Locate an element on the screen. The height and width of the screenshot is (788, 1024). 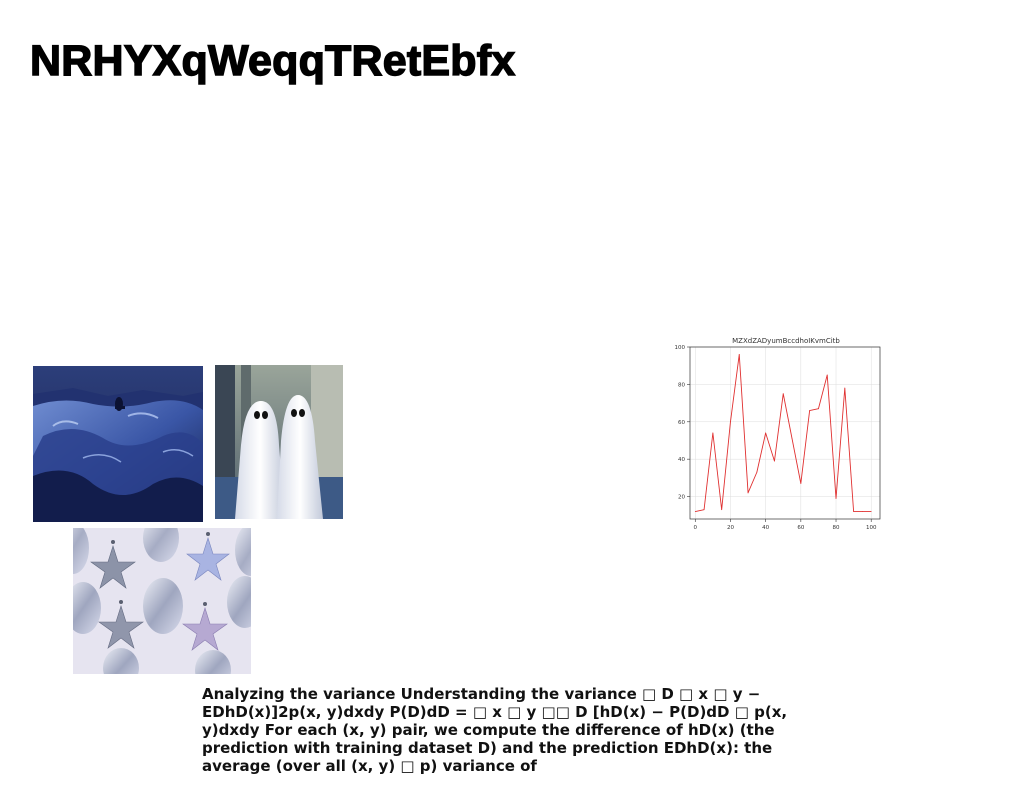
x-tick-label: 0 is located at coordinates (696, 528).